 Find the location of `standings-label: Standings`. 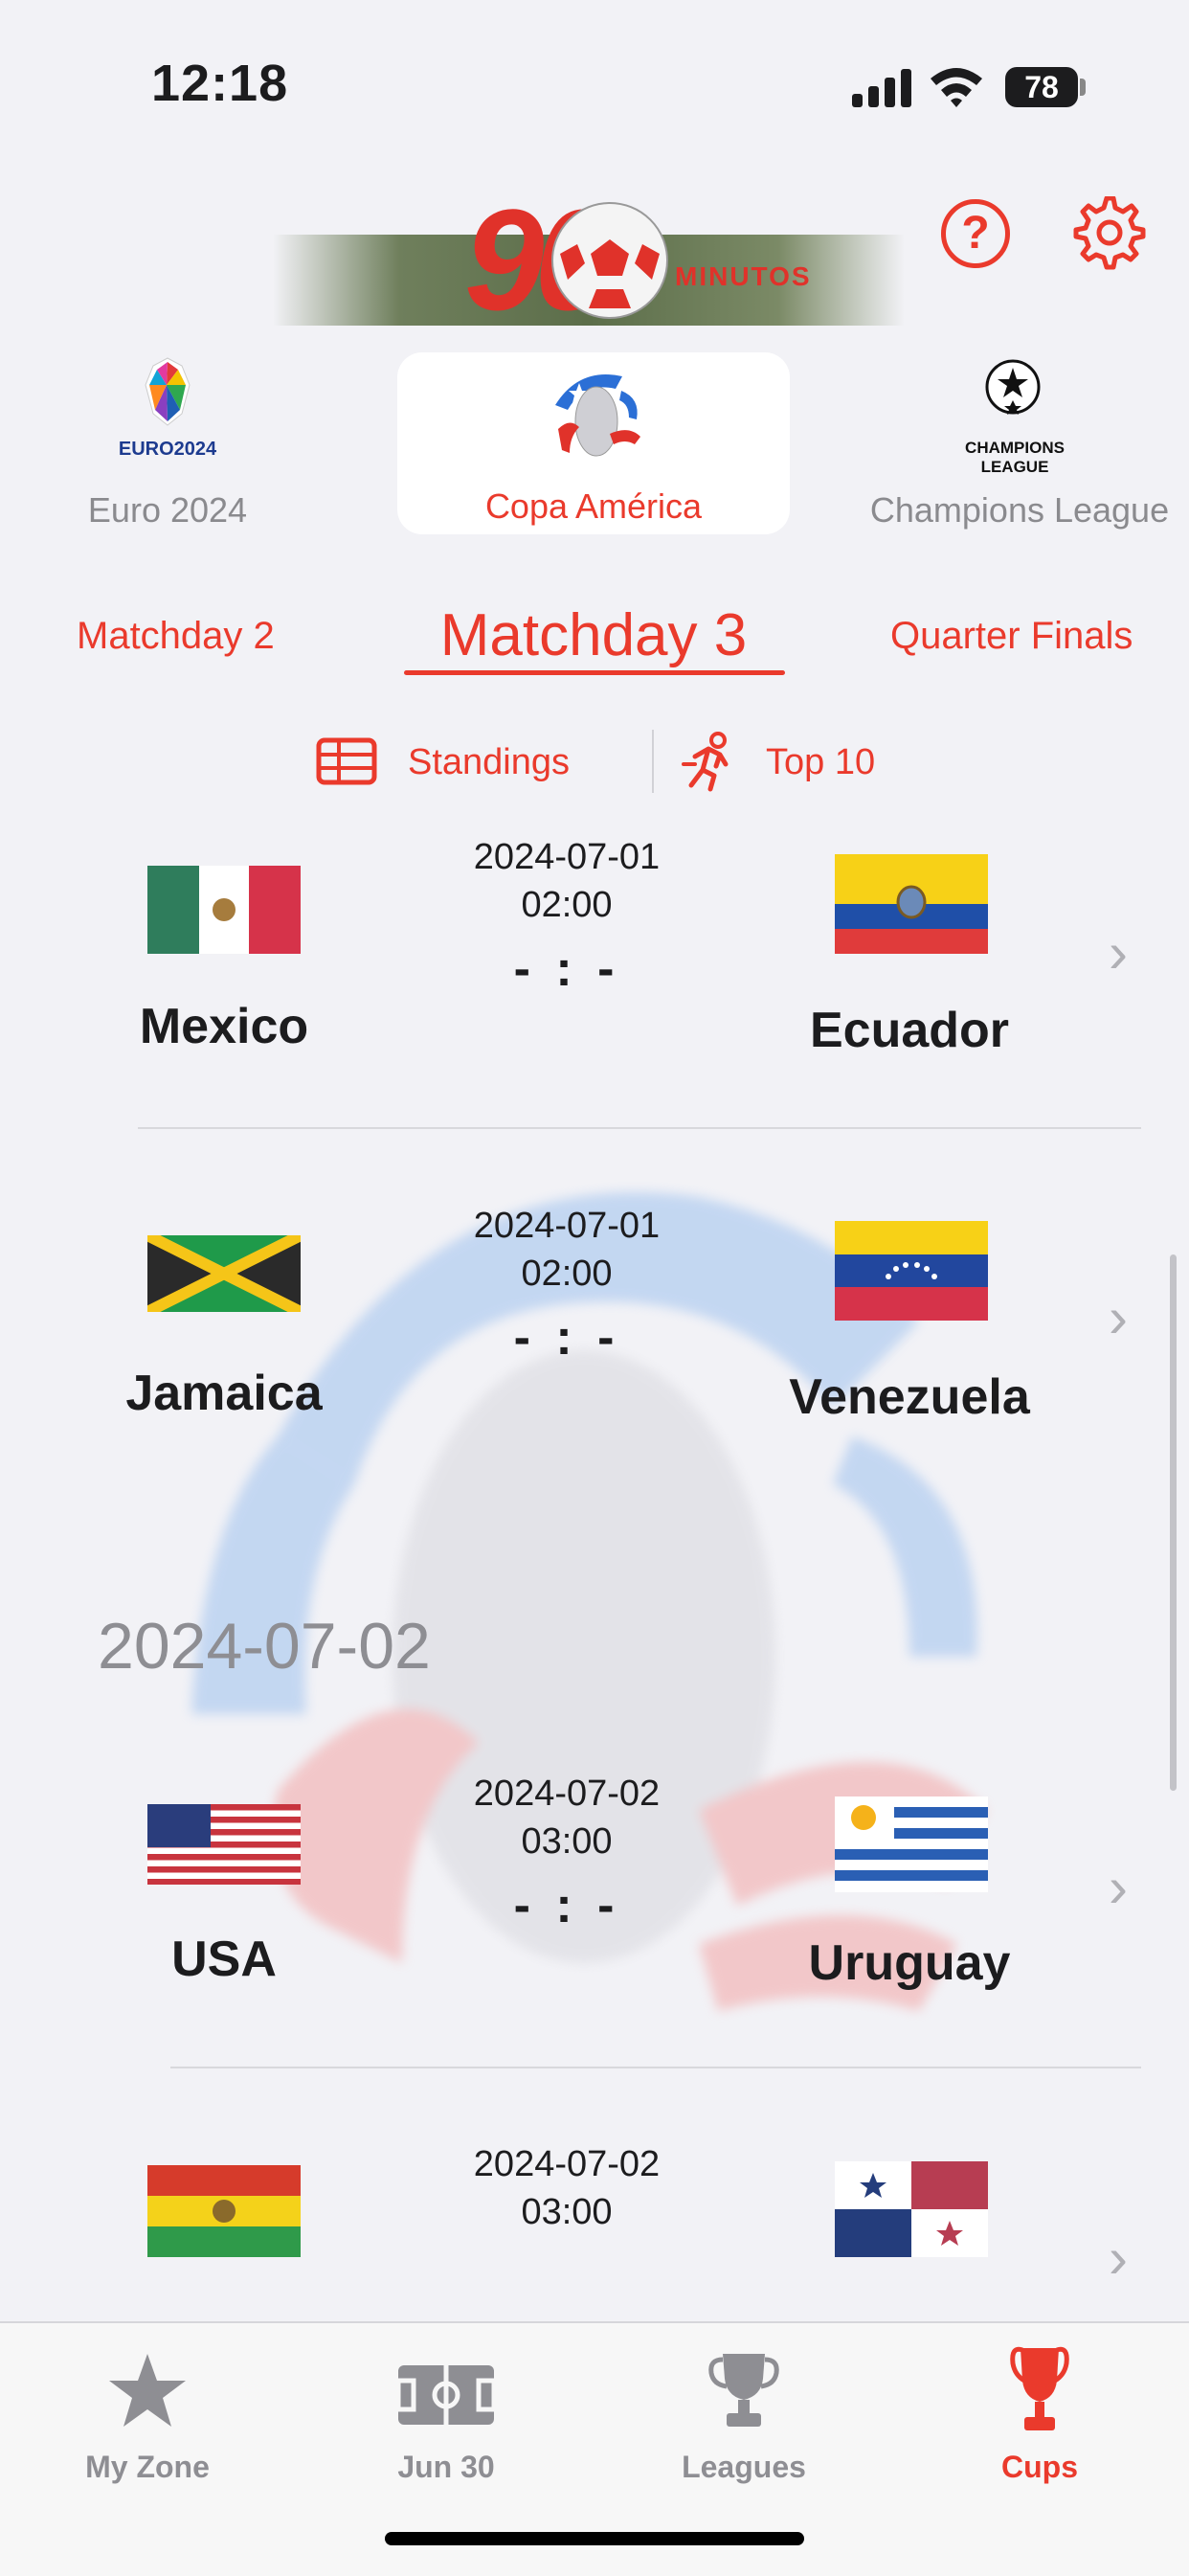

standings-label: Standings is located at coordinates (489, 762).